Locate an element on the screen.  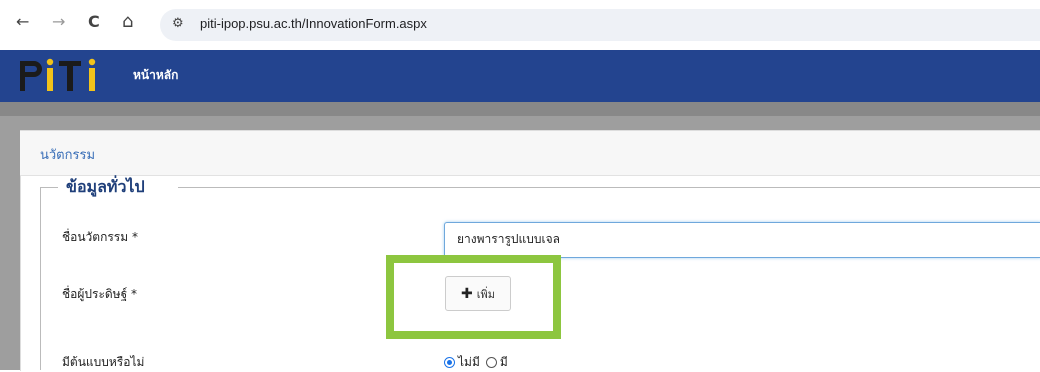
innovation-name-input is located at coordinates (737, 239).